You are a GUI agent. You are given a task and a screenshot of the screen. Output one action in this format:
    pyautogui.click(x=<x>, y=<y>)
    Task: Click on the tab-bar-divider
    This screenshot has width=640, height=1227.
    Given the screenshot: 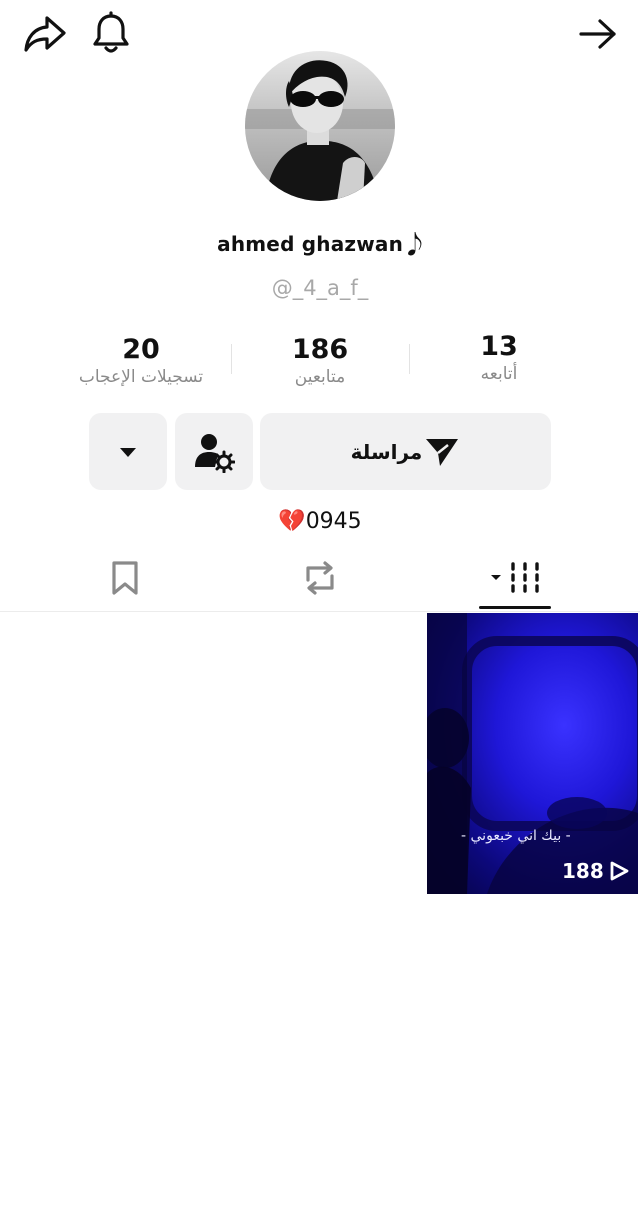 What is the action you would take?
    pyautogui.click(x=320, y=611)
    